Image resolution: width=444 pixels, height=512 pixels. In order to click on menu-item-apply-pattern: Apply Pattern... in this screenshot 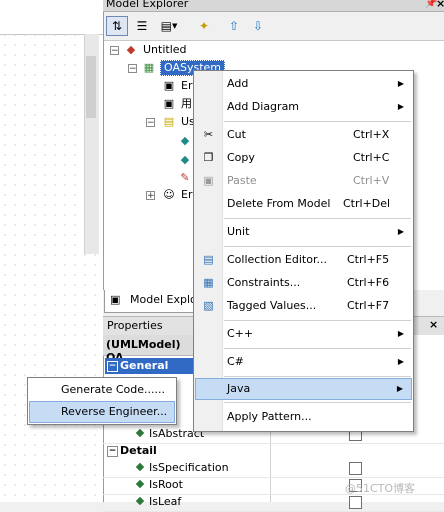, I will do `click(303, 417)`.